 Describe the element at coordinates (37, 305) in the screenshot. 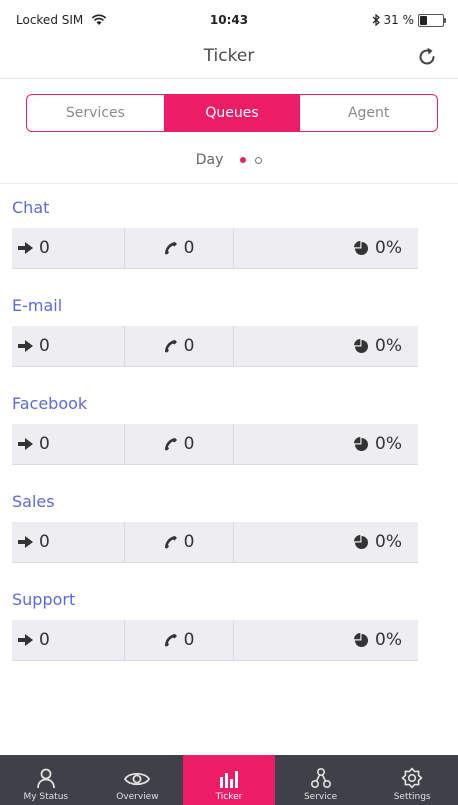

I see `queue-title: E-mail` at that location.